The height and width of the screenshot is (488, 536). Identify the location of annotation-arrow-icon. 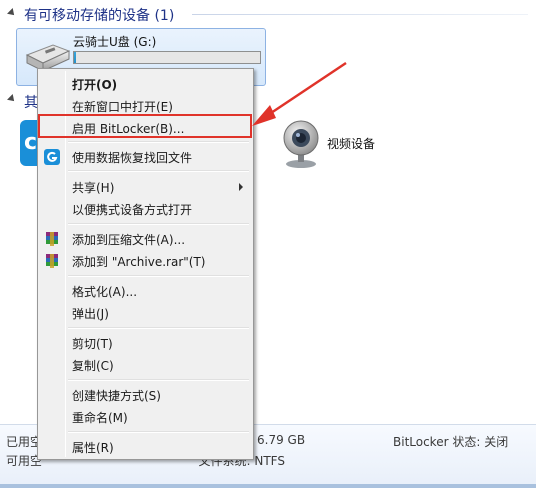
(299, 93).